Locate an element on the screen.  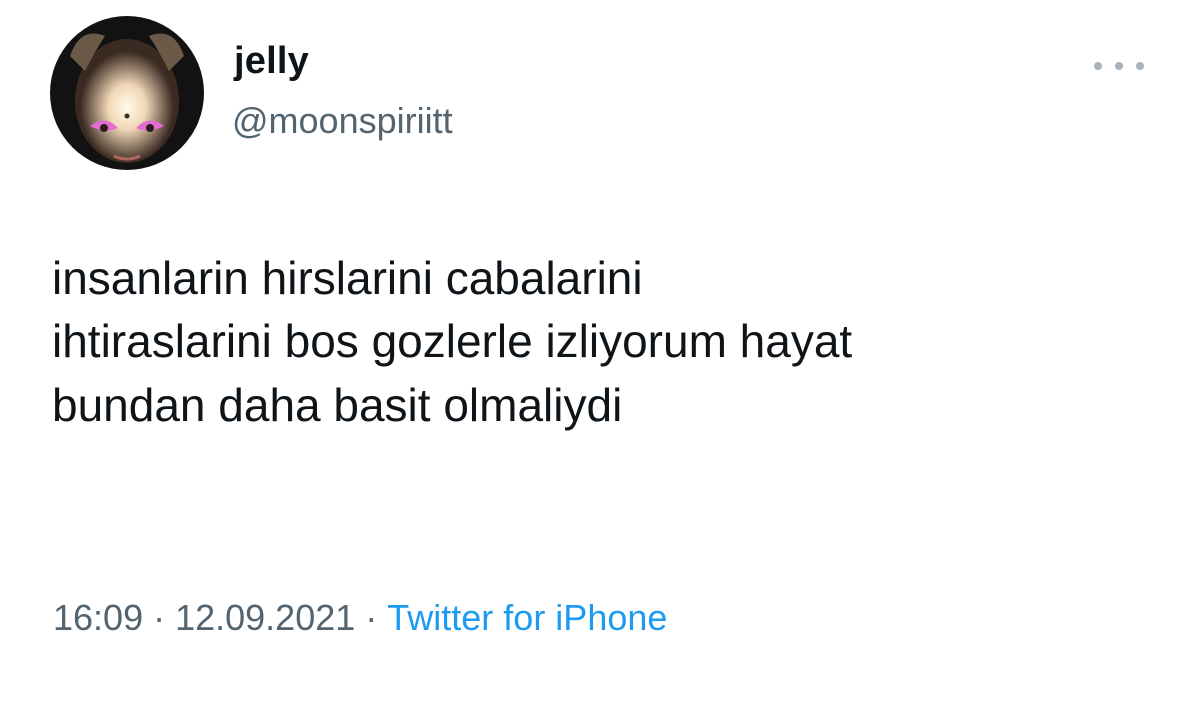
tweet-time: 16:09 is located at coordinates (98, 617).